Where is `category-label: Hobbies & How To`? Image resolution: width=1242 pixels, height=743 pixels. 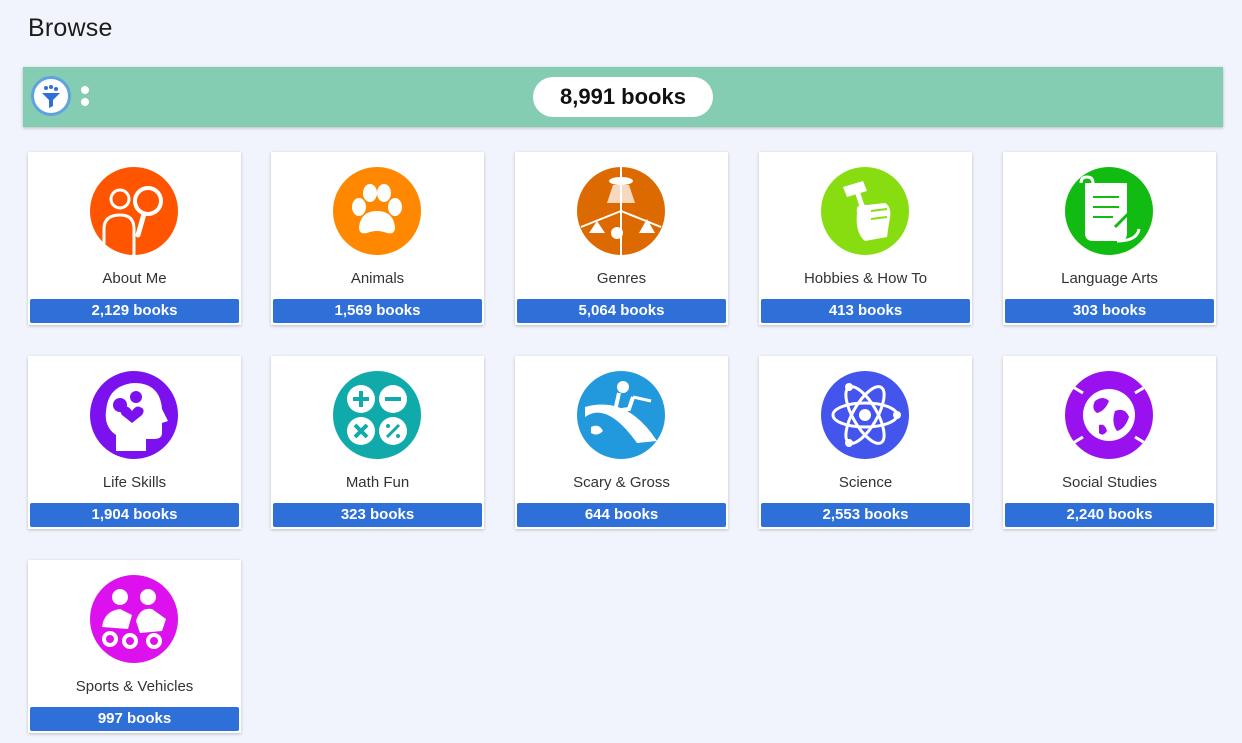 category-label: Hobbies & How To is located at coordinates (865, 278).